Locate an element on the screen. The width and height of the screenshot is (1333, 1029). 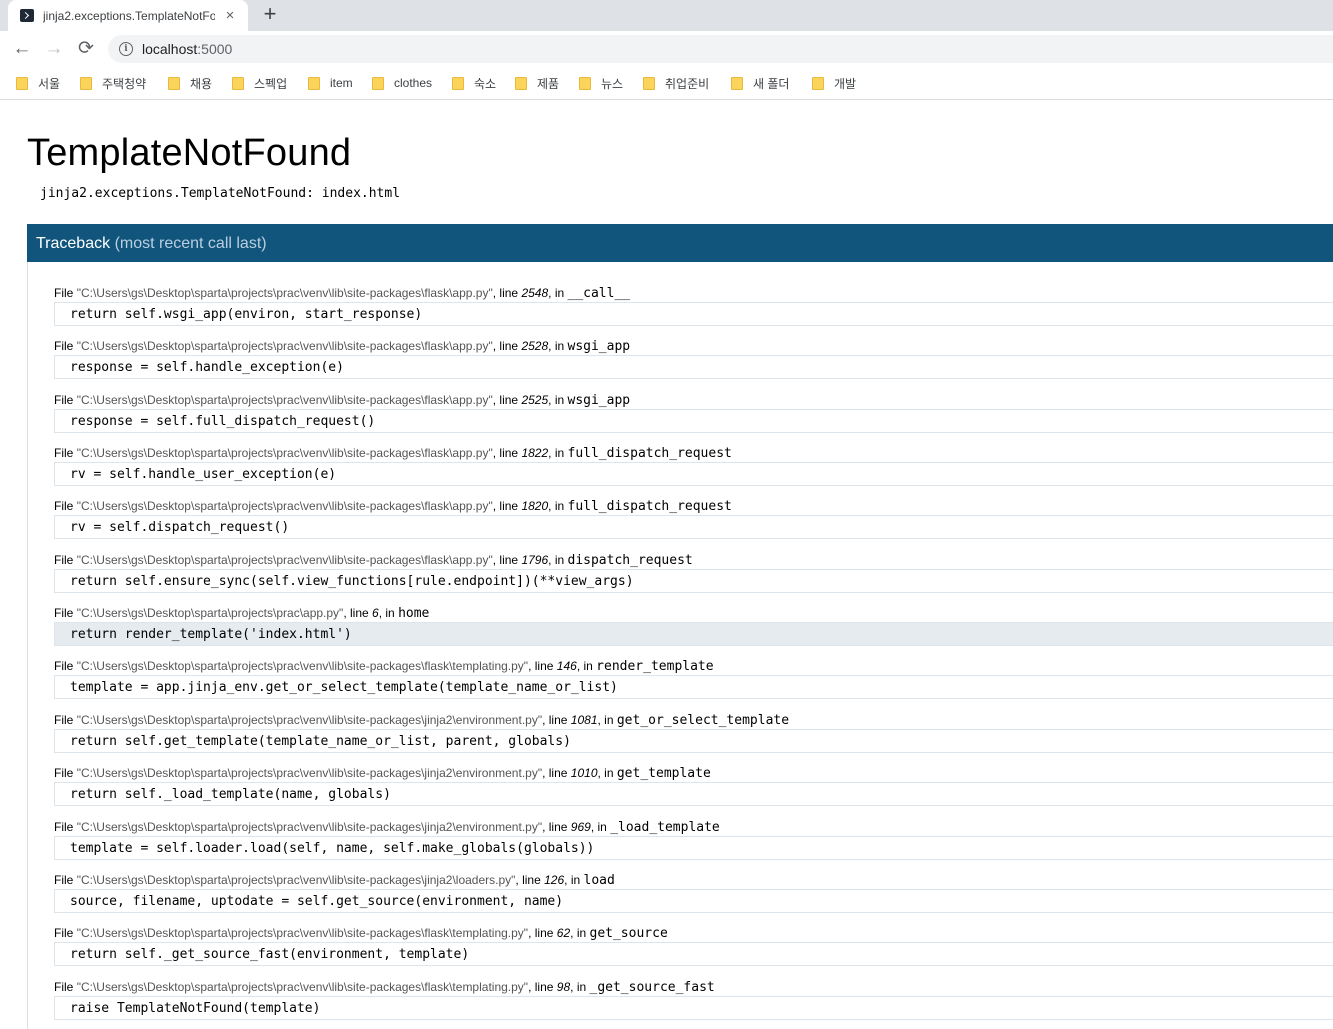
bookmark-folder: clothes is located at coordinates (402, 83).